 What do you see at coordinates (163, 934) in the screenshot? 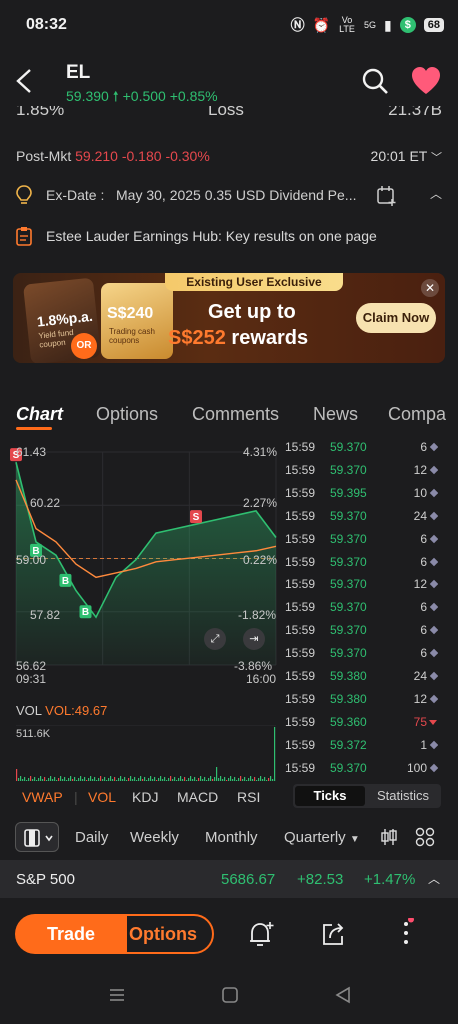
I see `options-button: Options` at bounding box center [163, 934].